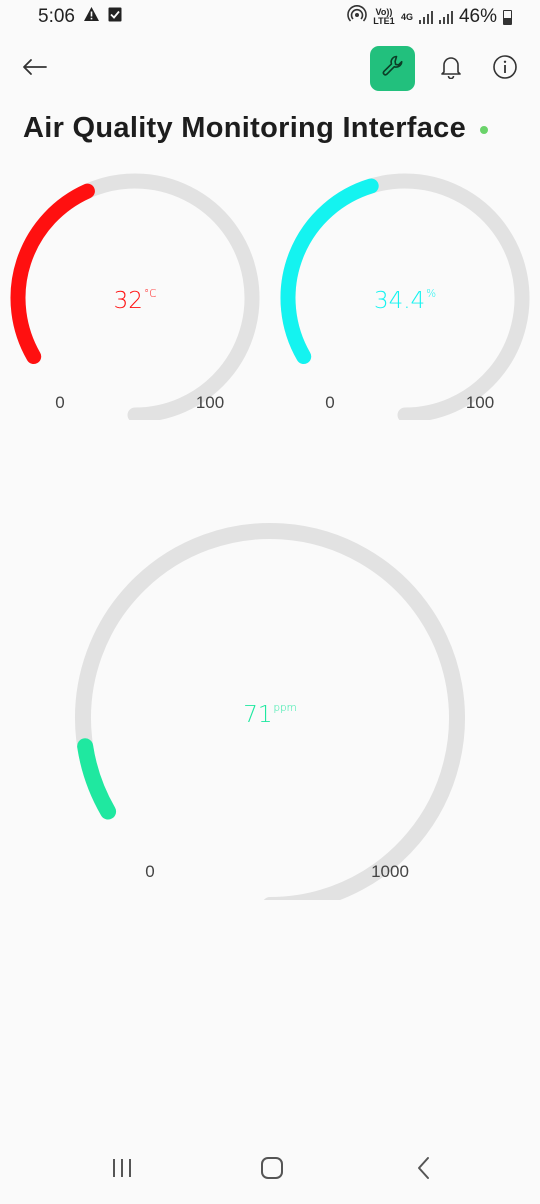  What do you see at coordinates (60, 402) in the screenshot?
I see `temperature-min-label: 0` at bounding box center [60, 402].